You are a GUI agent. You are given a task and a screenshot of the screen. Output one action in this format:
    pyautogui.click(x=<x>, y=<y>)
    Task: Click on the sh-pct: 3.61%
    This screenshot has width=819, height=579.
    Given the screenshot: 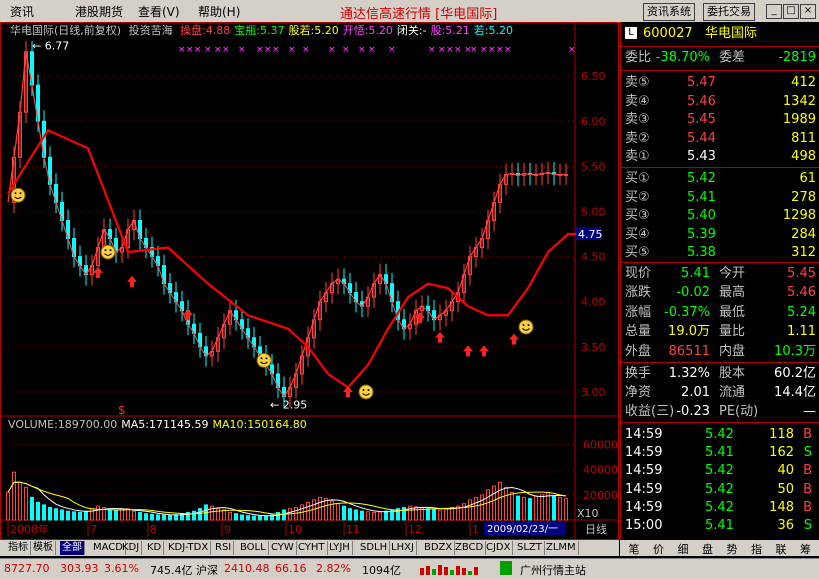 What is the action you would take?
    pyautogui.click(x=121, y=568)
    